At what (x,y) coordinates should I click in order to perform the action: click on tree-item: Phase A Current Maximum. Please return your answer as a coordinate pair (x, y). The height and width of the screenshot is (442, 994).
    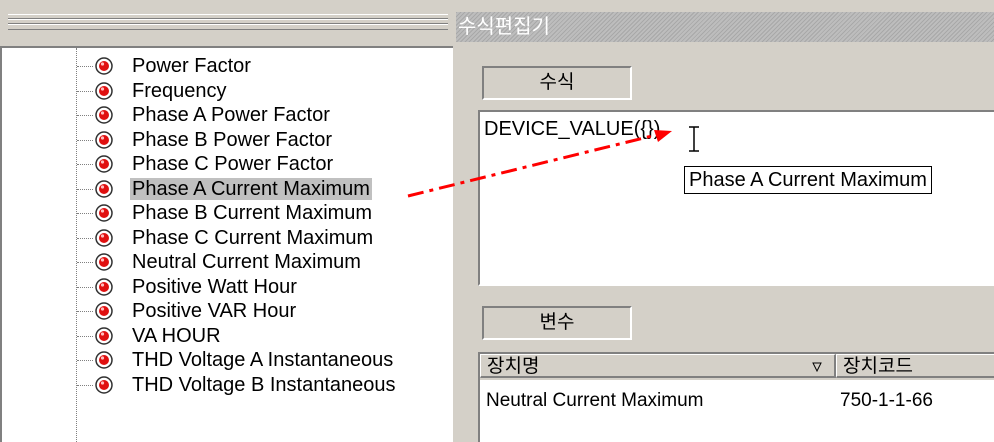
    Looking at the image, I should click on (227, 189).